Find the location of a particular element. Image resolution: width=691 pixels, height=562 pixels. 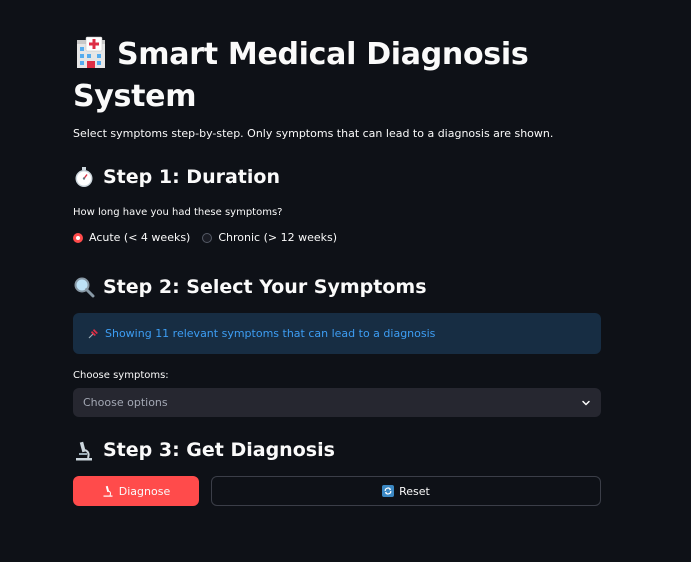

step3-heading: Step 3: Get Diagnosis is located at coordinates (204, 450).